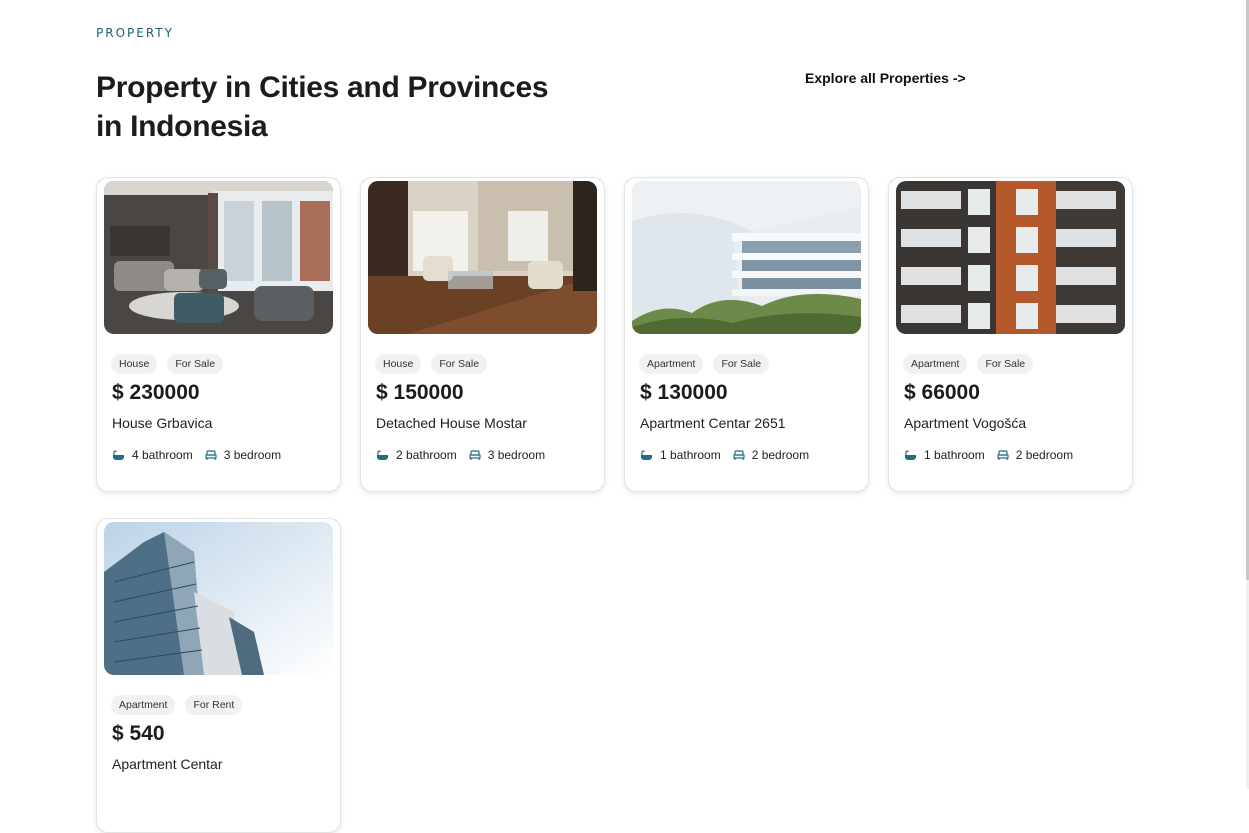 The width and height of the screenshot is (1249, 833). I want to click on property-name: Apartment Centar, so click(167, 764).